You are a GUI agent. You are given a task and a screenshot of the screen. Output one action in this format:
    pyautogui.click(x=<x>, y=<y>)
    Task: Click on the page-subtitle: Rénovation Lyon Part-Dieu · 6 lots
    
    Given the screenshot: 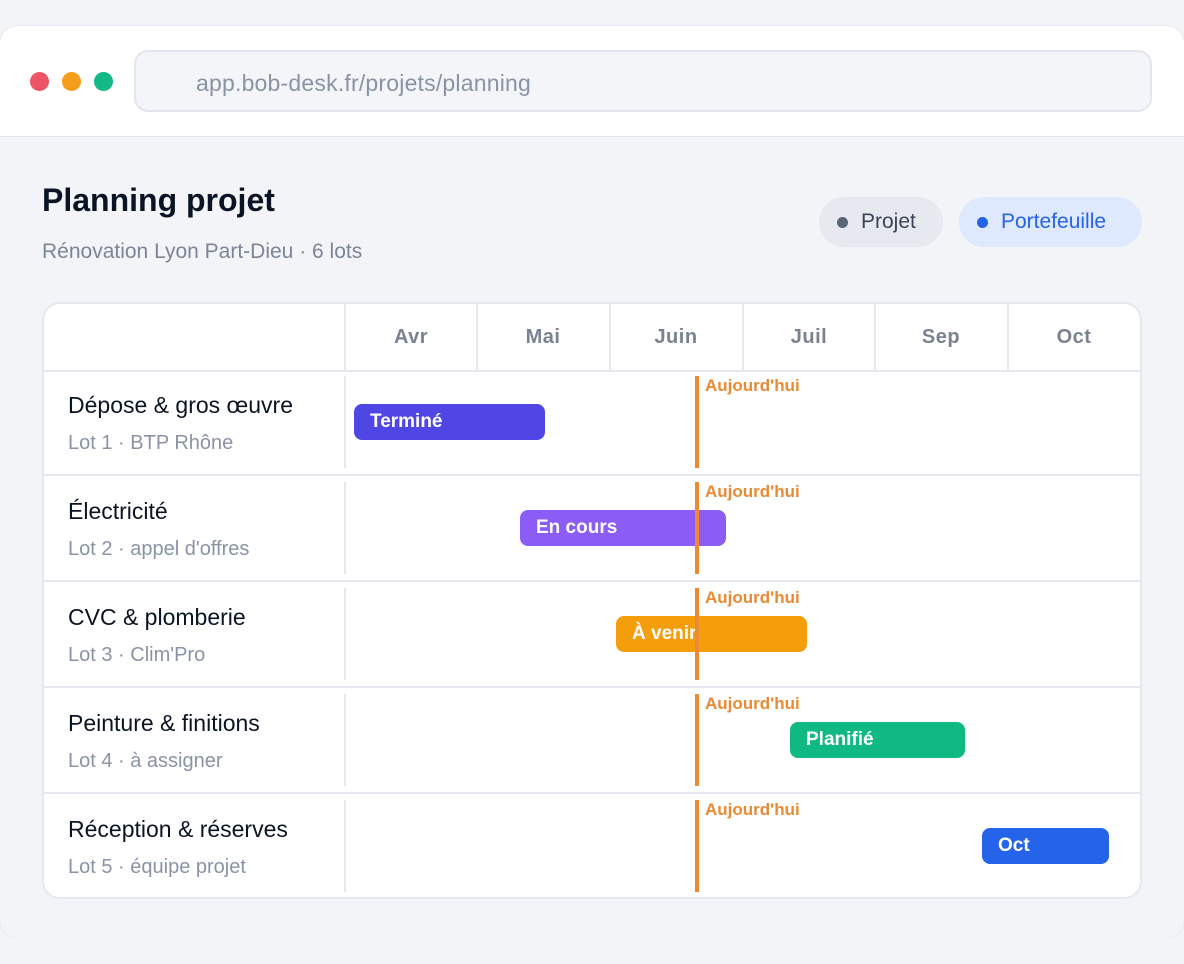 What is the action you would take?
    pyautogui.click(x=202, y=251)
    